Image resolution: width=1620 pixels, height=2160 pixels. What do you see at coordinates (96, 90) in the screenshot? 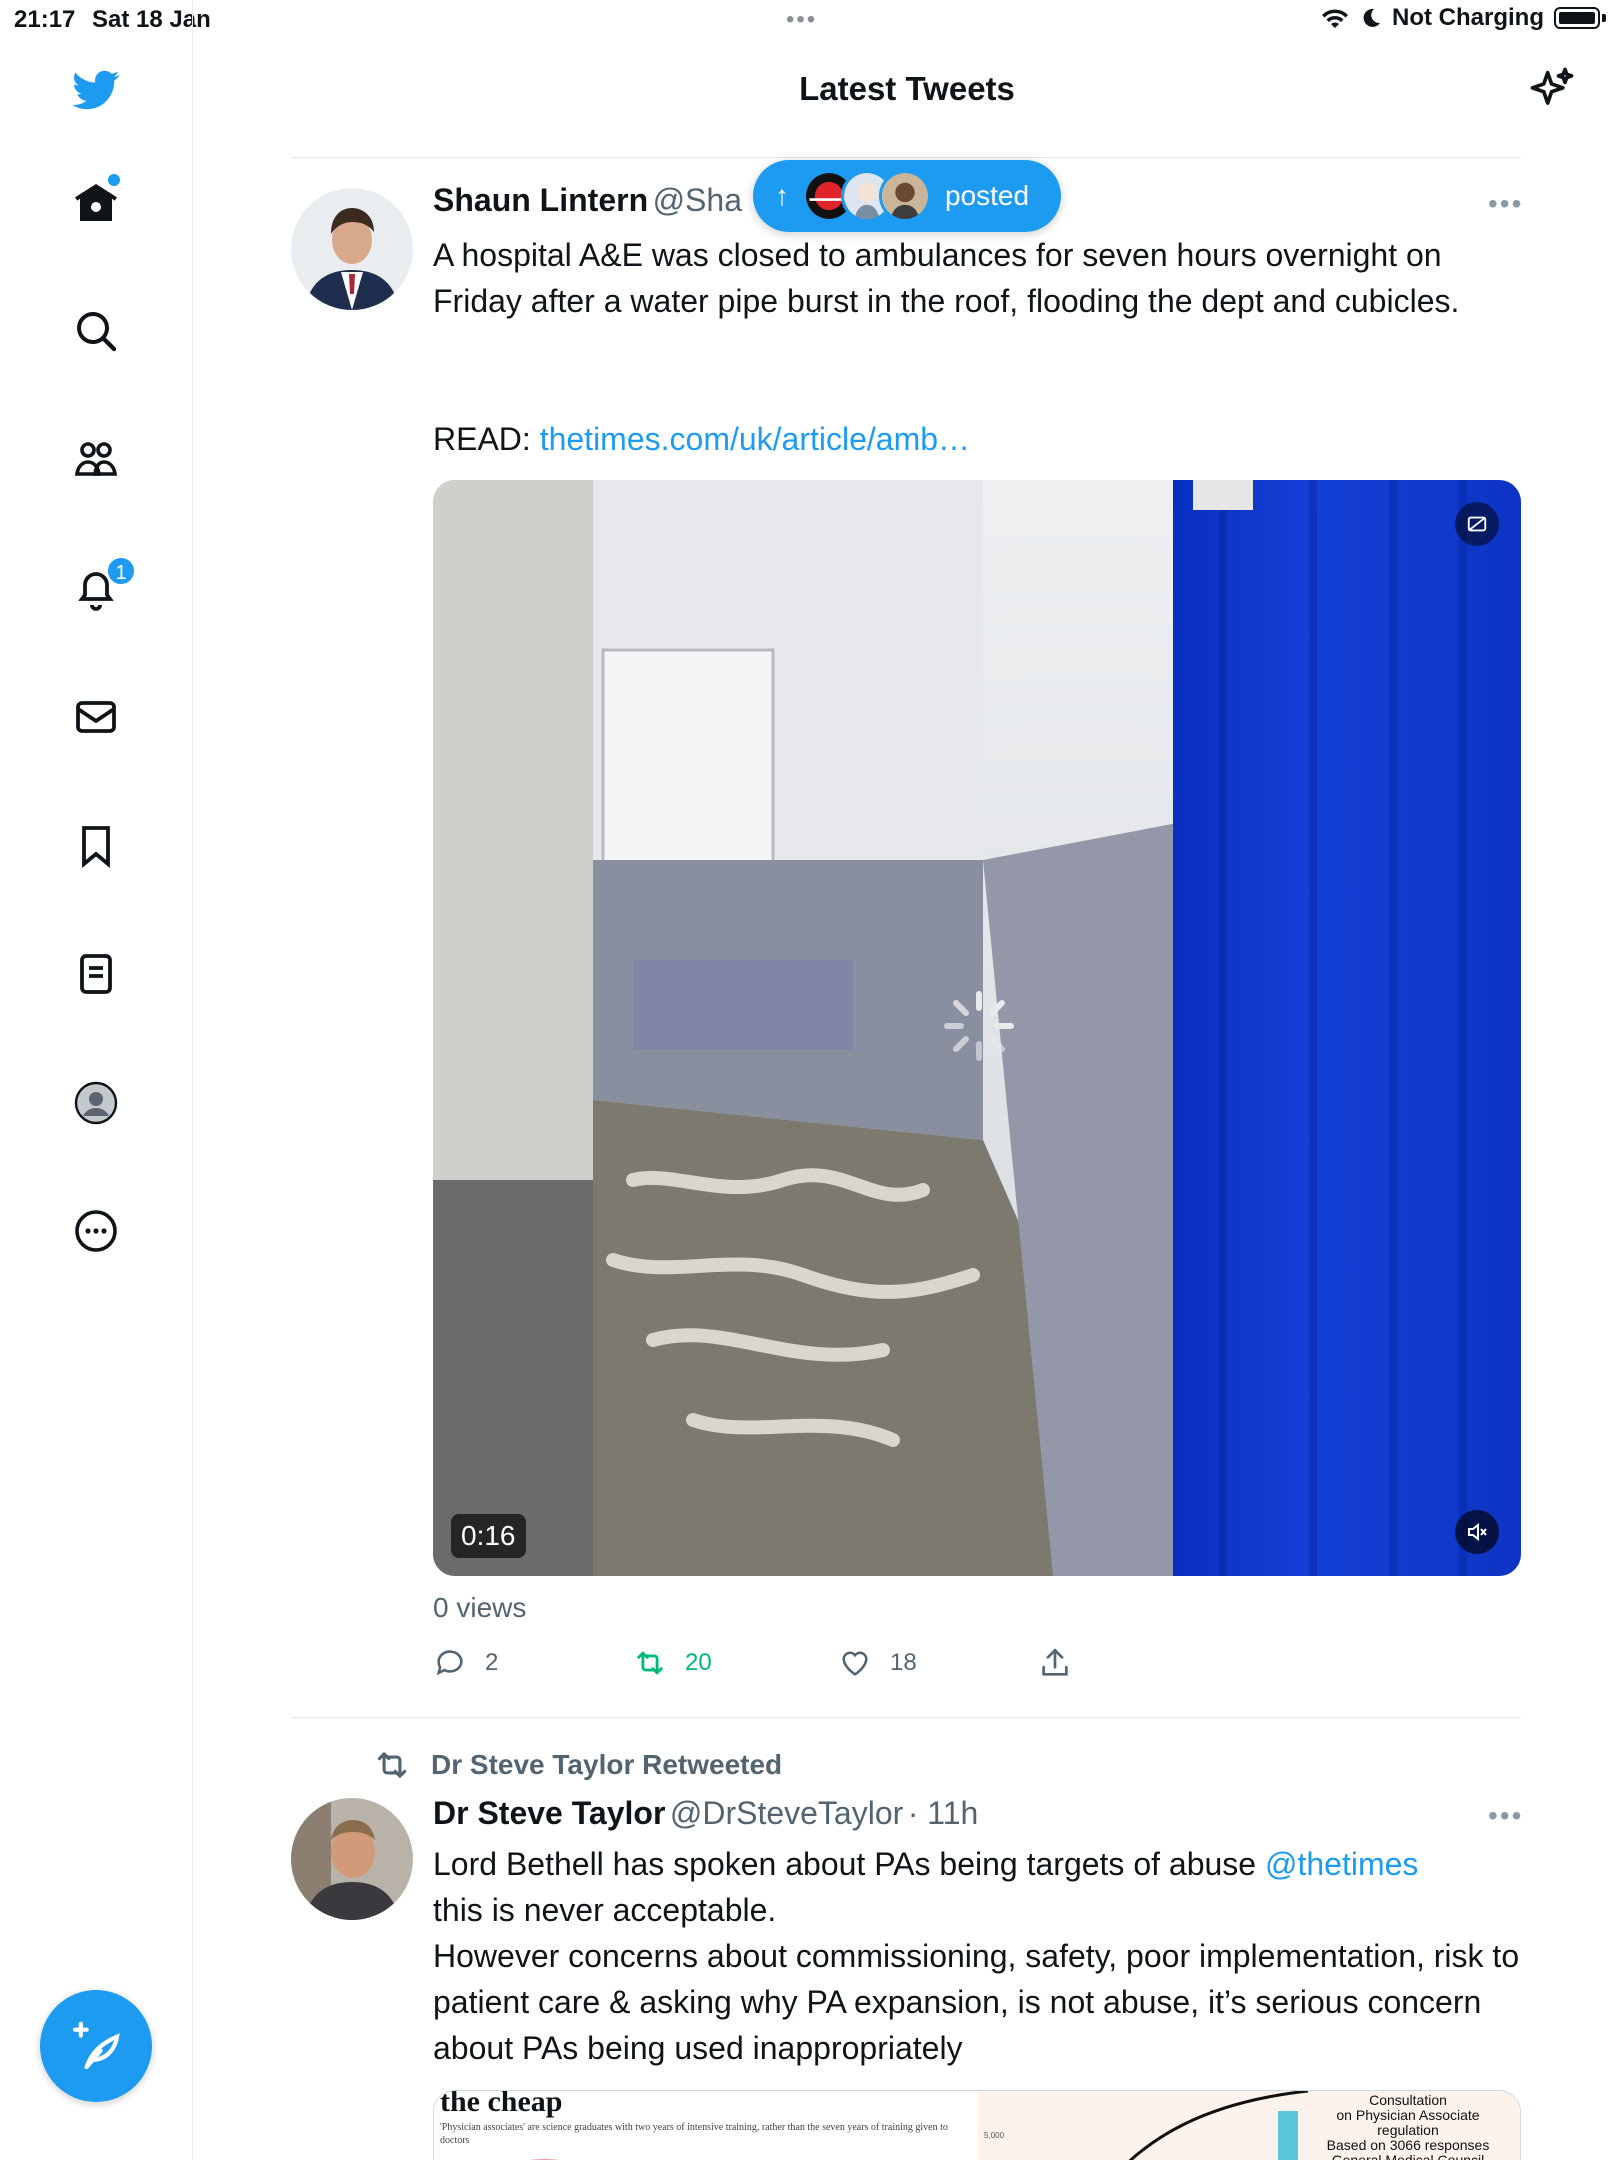
I see `twitter-logo-icon` at bounding box center [96, 90].